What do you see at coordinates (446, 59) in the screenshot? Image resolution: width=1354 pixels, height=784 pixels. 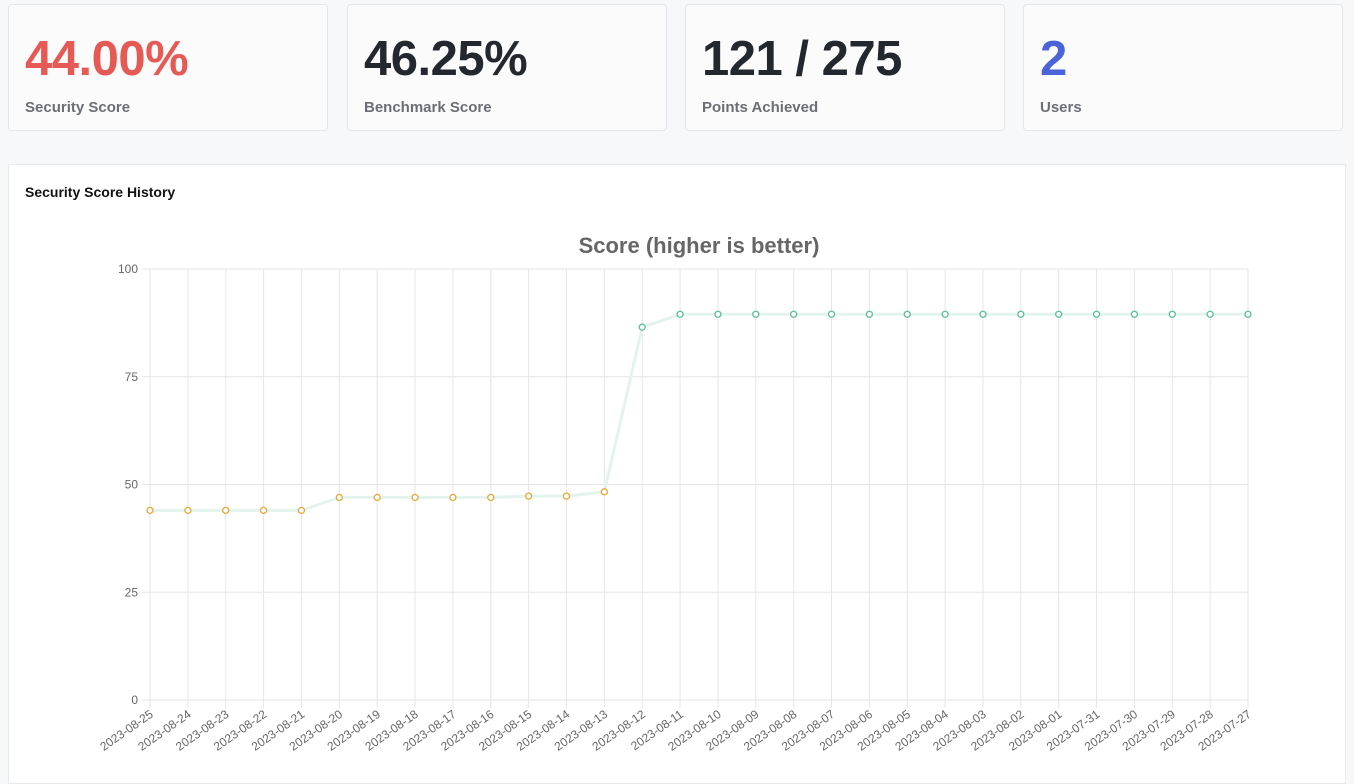 I see `benchmark-score-value: 46.25%` at bounding box center [446, 59].